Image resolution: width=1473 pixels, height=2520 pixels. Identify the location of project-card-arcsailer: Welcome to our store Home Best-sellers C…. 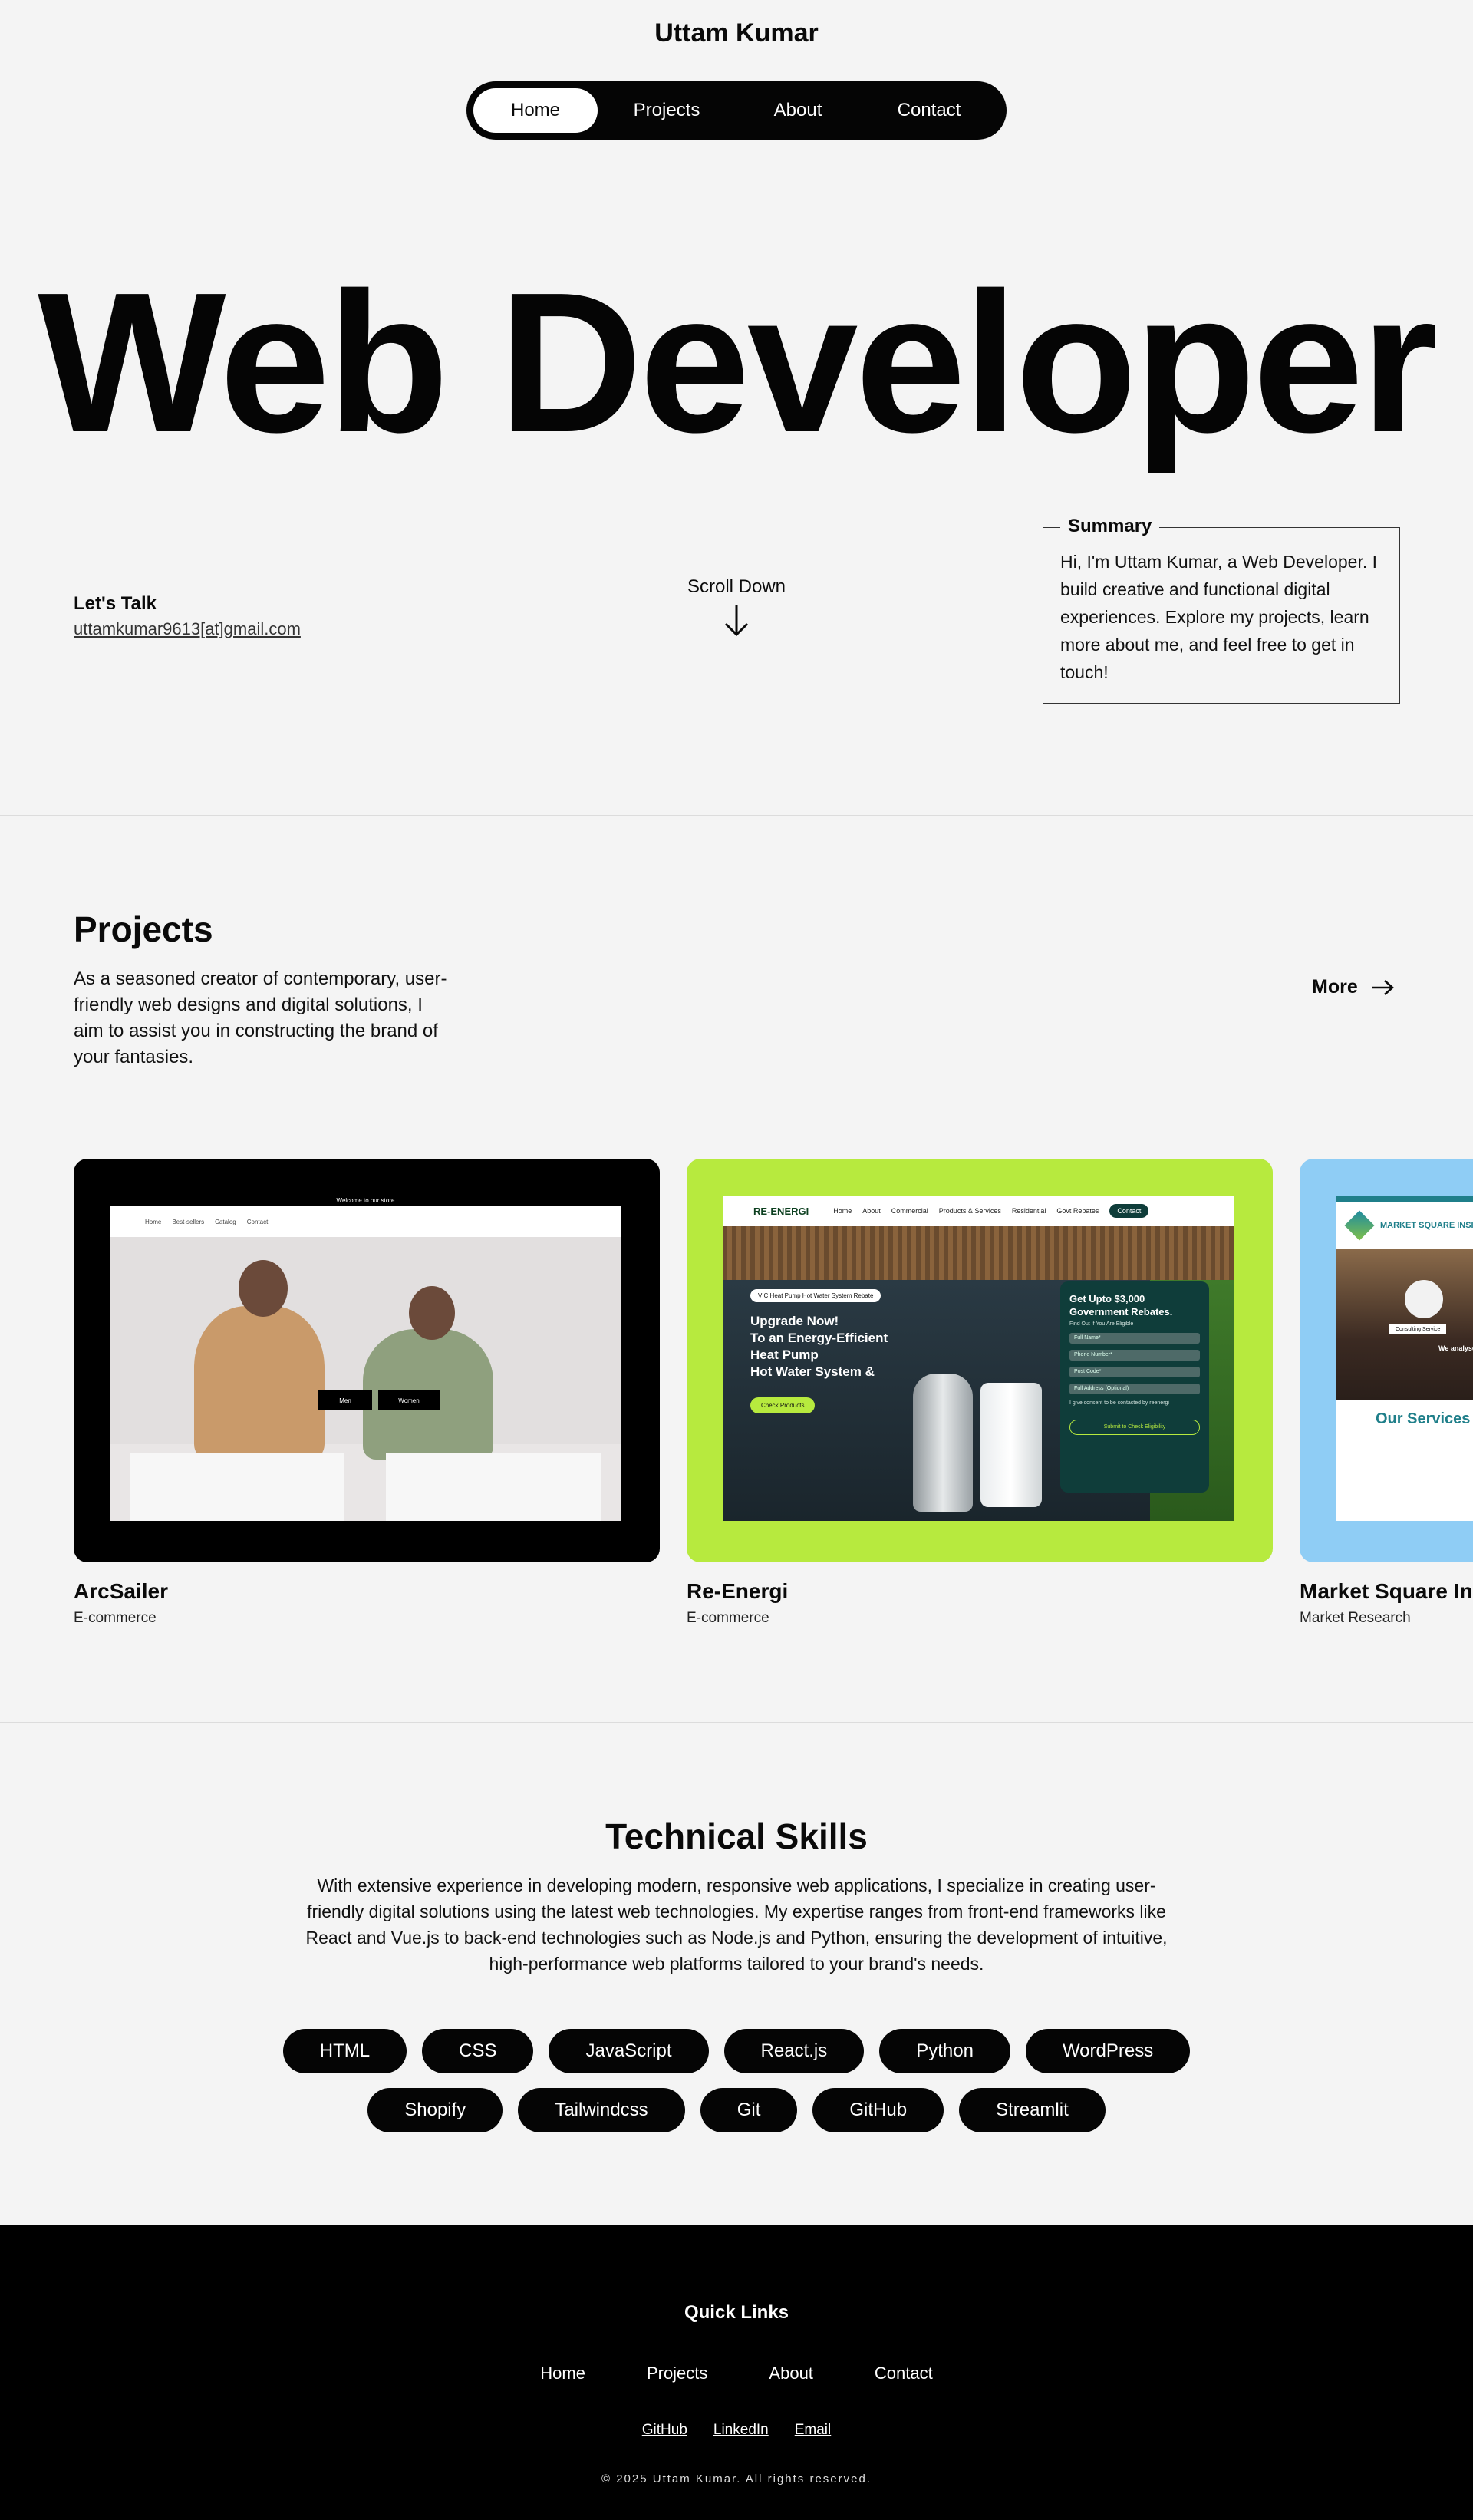
(367, 1360).